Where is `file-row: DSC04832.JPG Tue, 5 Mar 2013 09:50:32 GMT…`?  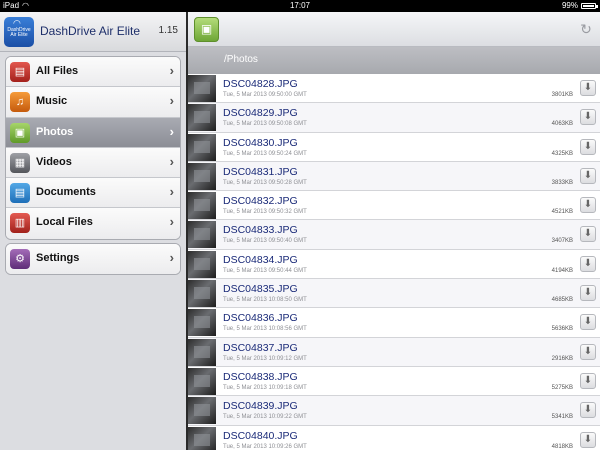
file-row: DSC04832.JPG Tue, 5 Mar 2013 09:50:32 GMT… is located at coordinates (394, 206).